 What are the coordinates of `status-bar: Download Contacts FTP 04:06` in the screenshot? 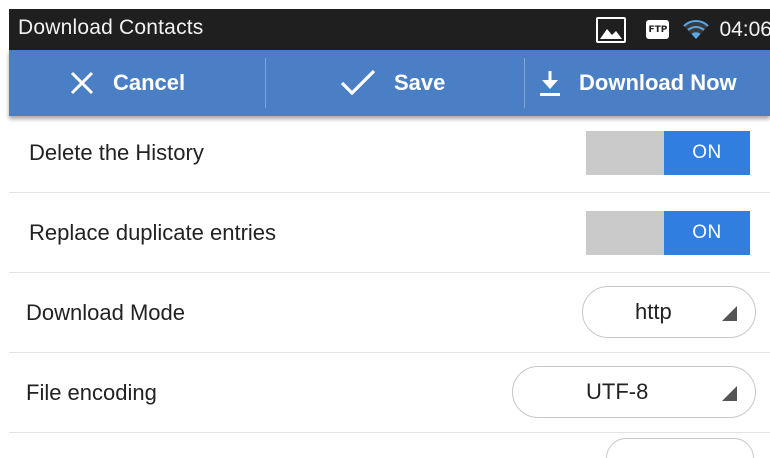 It's located at (389, 29).